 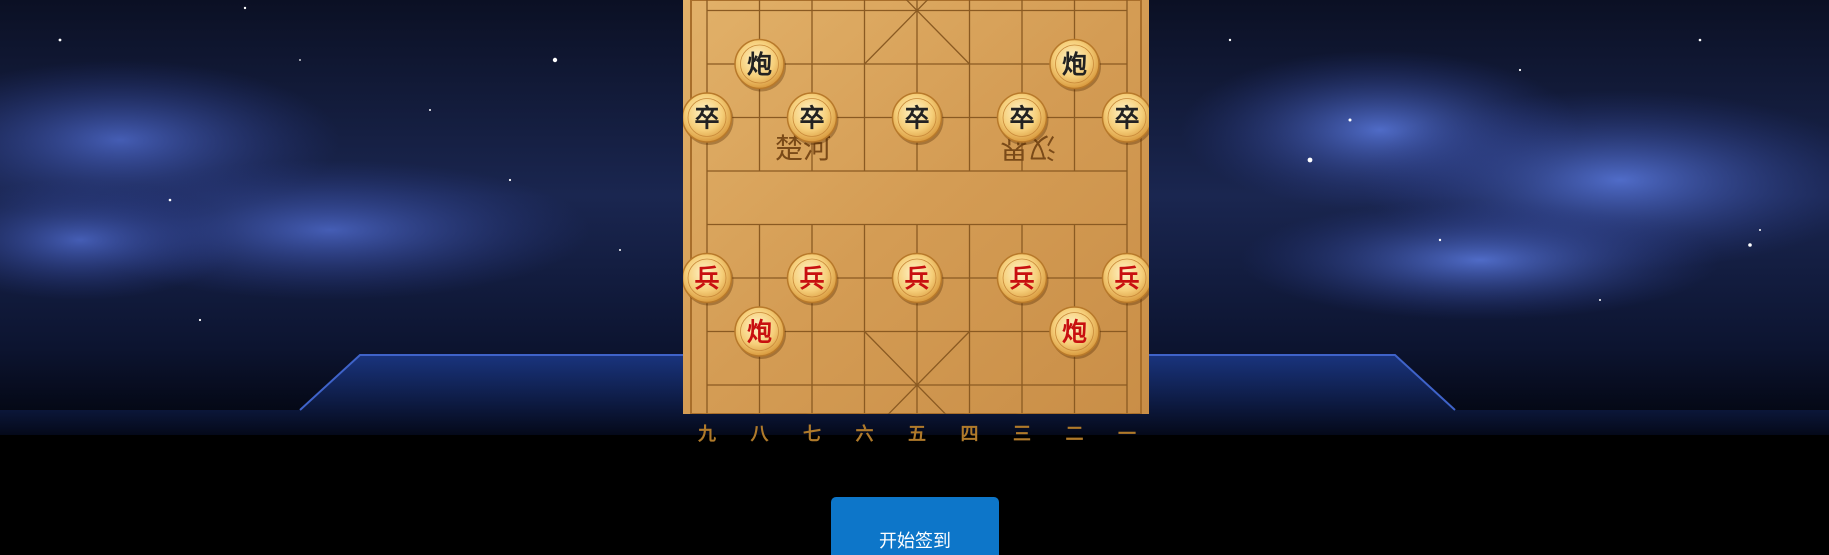 I want to click on file-label: 九, so click(x=706, y=434).